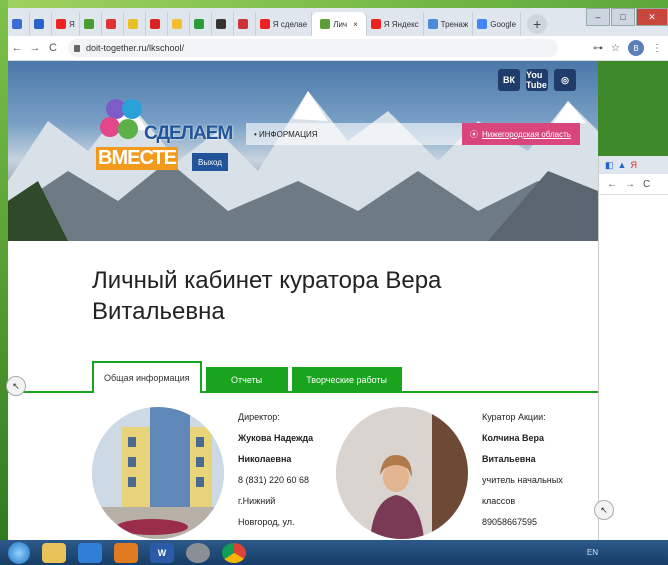 Image resolution: width=668 pixels, height=565 pixels. I want to click on new-tab-button: +, so click(537, 24).